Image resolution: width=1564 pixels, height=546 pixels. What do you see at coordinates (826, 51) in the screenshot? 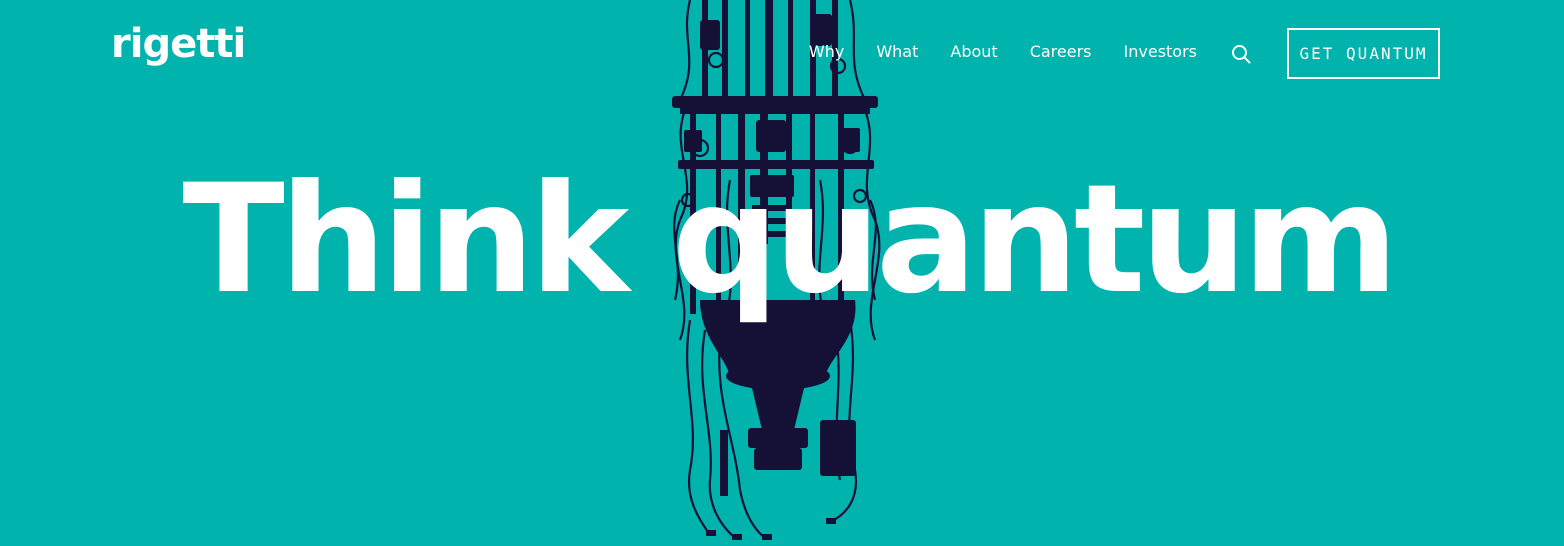
I see `nav-link-why: Why` at bounding box center [826, 51].